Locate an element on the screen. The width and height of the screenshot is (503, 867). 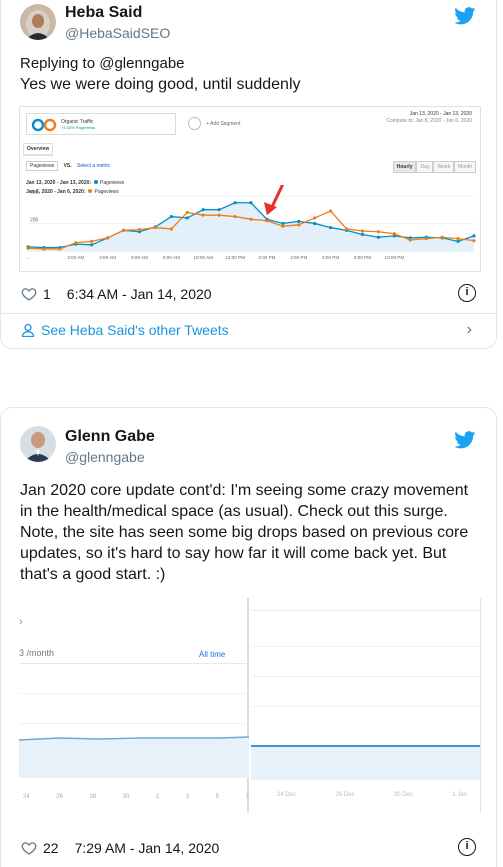
x-tick-label: 2:00 PM is located at coordinates (266, 257).